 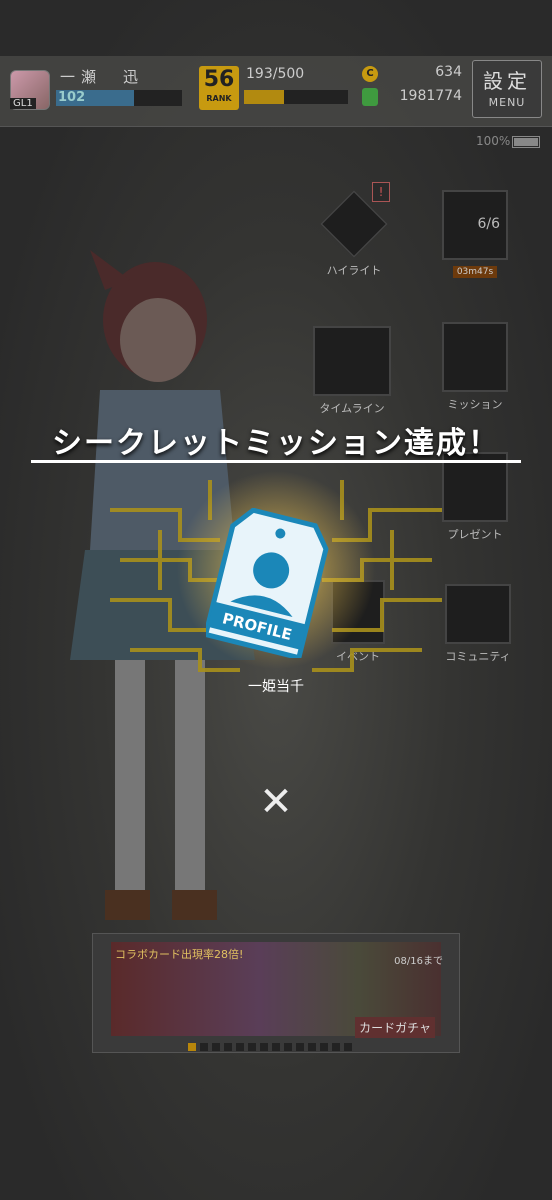 What do you see at coordinates (370, 74) in the screenshot?
I see `coin-icon: C` at bounding box center [370, 74].